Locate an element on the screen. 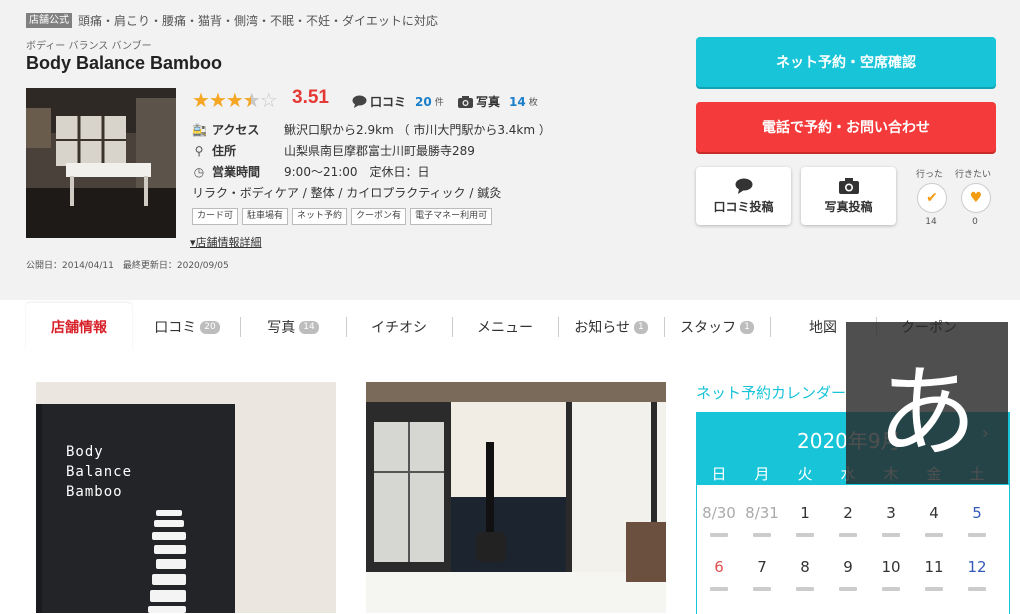 The width and height of the screenshot is (1020, 614). feature-chip: 電子マネー利用可 is located at coordinates (451, 216).